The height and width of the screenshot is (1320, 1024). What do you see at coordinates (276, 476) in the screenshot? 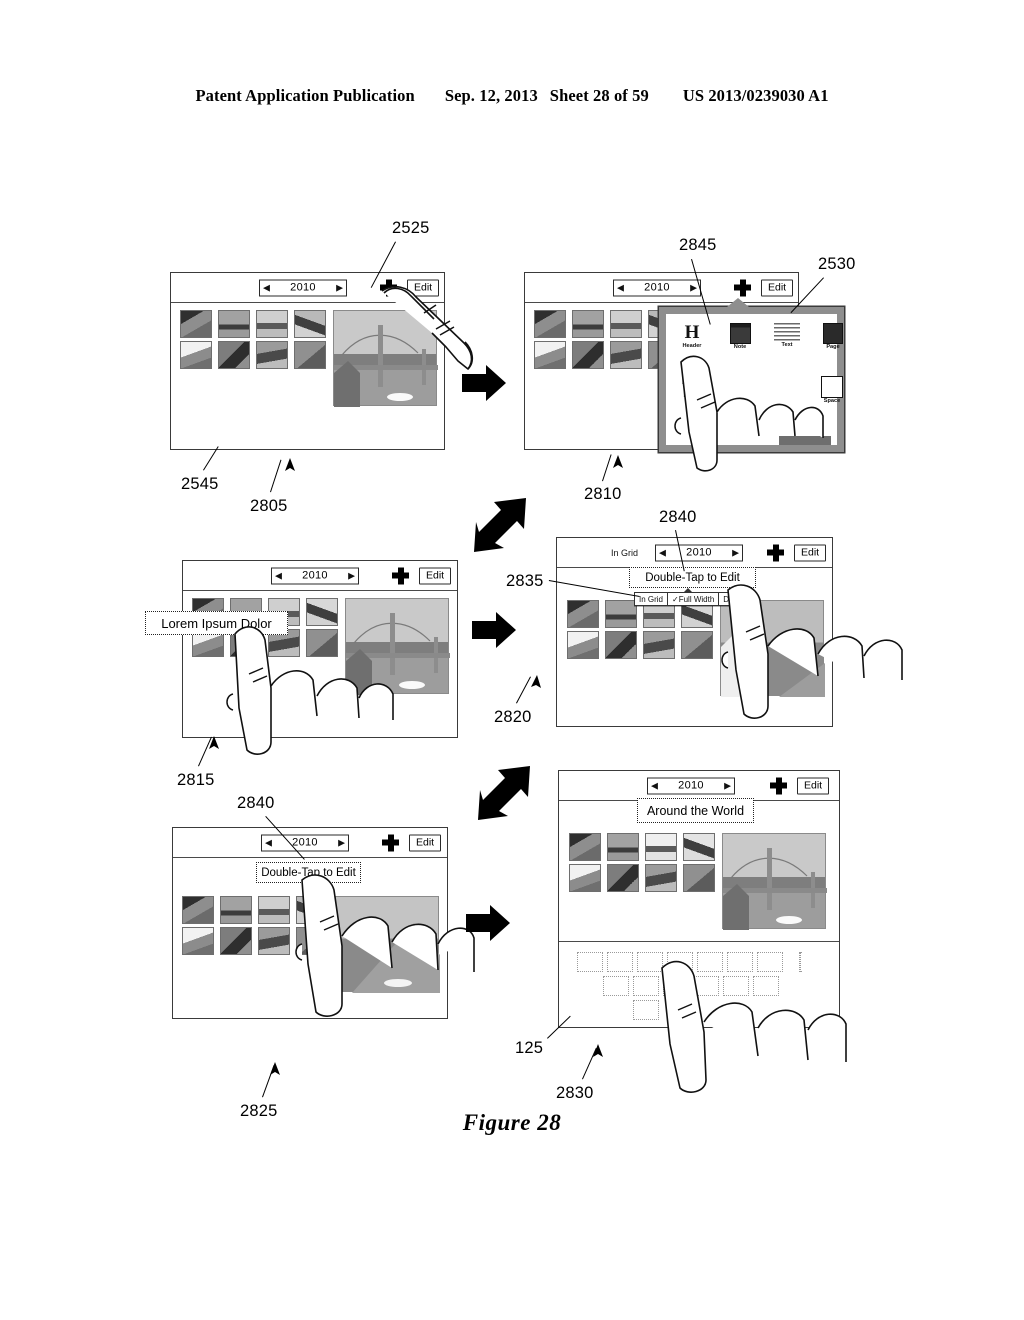
I see `leader-line` at bounding box center [276, 476].